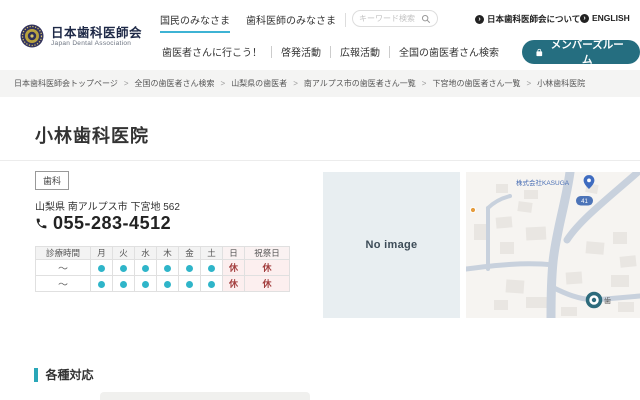 The height and width of the screenshot is (400, 640). What do you see at coordinates (112, 223) in the screenshot?
I see `phone-number: 055-283-4512` at bounding box center [112, 223].